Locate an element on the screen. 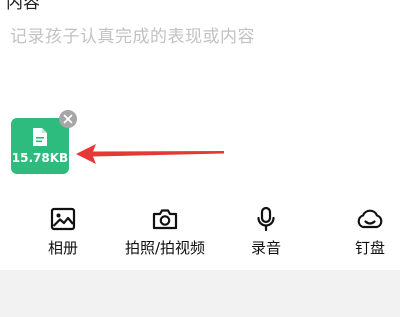  album-button: 相册 is located at coordinates (63, 232).